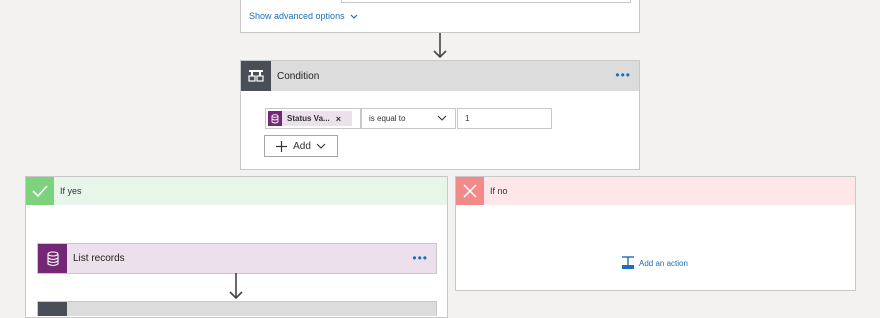 Image resolution: width=880 pixels, height=318 pixels. Describe the element at coordinates (440, 16) in the screenshot. I see `previous-action-card: Show advanced options` at that location.